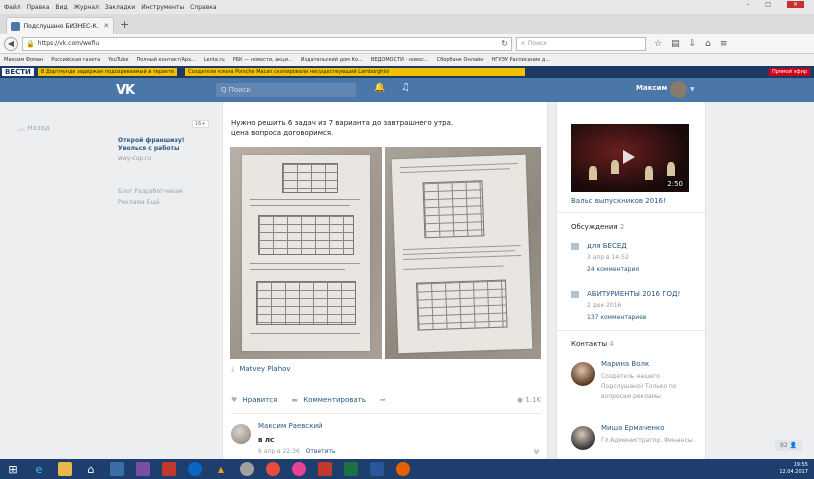 The image size is (814, 479). I want to click on contact-name: Миша Ермаченко, so click(632, 428).